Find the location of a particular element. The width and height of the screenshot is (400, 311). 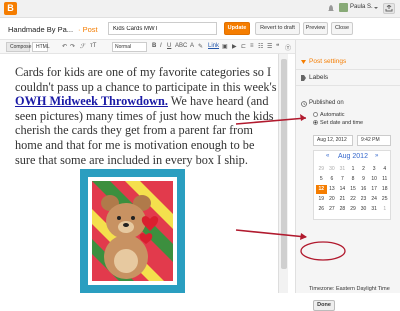

font-icon: ℱ is located at coordinates (82, 46).